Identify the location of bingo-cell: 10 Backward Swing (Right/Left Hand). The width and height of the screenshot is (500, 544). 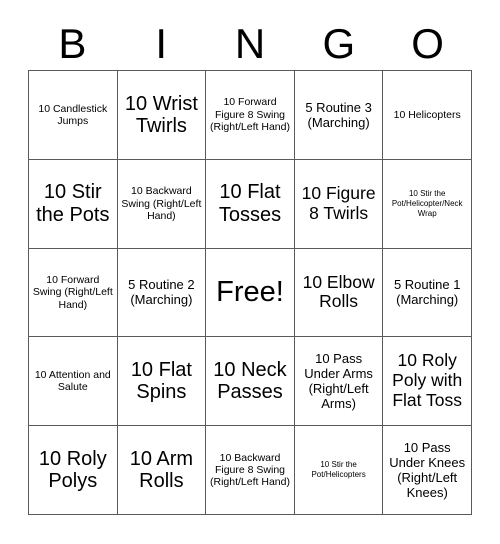
(162, 204).